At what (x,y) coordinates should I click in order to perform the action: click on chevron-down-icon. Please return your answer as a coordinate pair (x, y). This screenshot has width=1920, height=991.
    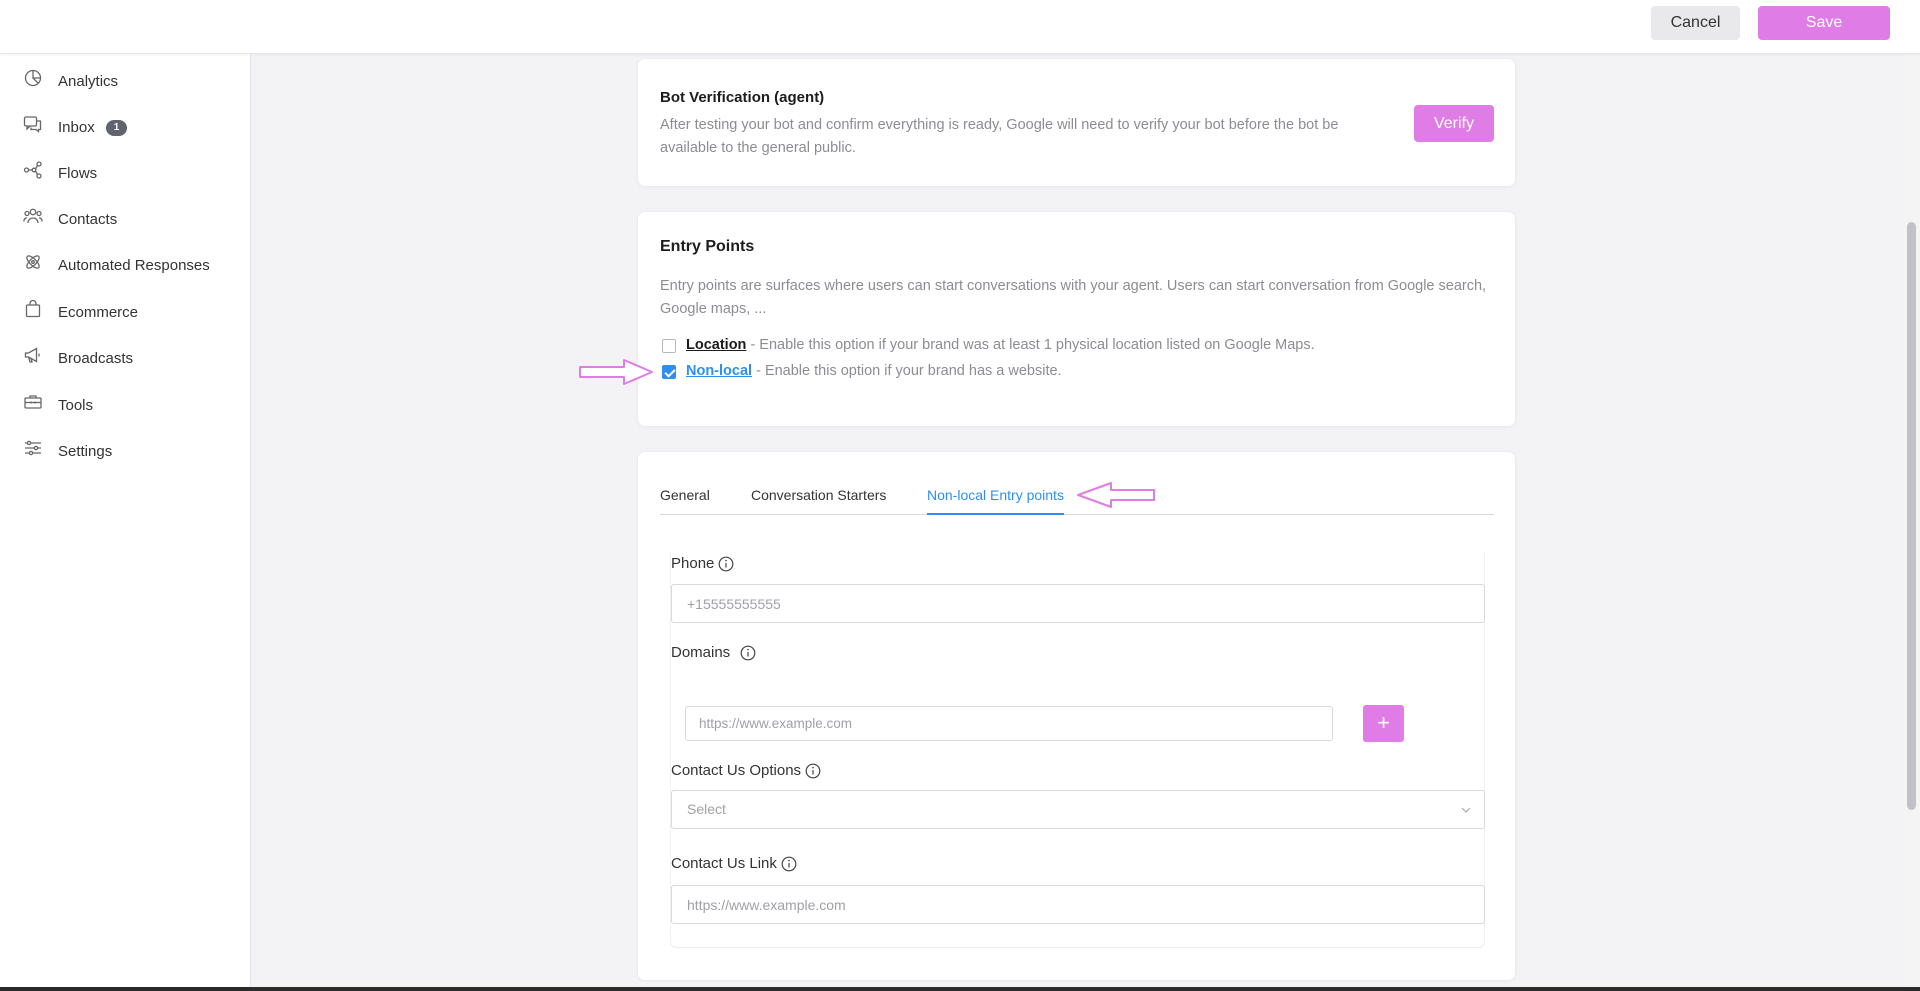
    Looking at the image, I should click on (1466, 810).